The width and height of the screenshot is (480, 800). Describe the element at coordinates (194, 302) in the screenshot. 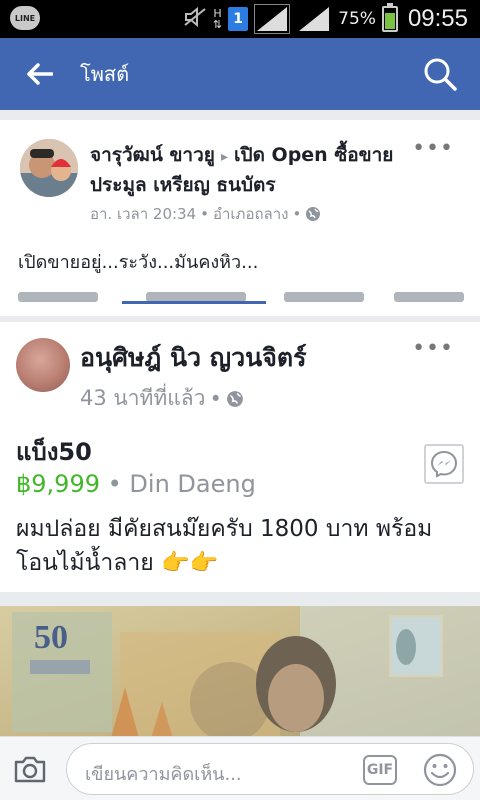

I see `active-tab-indicator` at that location.